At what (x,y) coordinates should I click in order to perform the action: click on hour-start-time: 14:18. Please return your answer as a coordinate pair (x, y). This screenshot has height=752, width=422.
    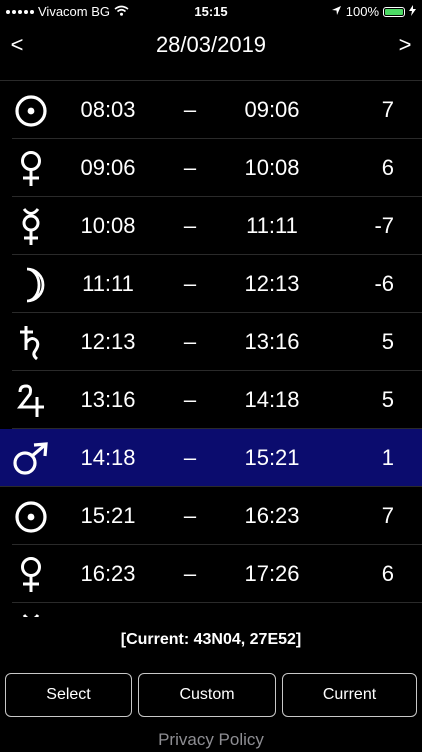
    Looking at the image, I should click on (108, 457).